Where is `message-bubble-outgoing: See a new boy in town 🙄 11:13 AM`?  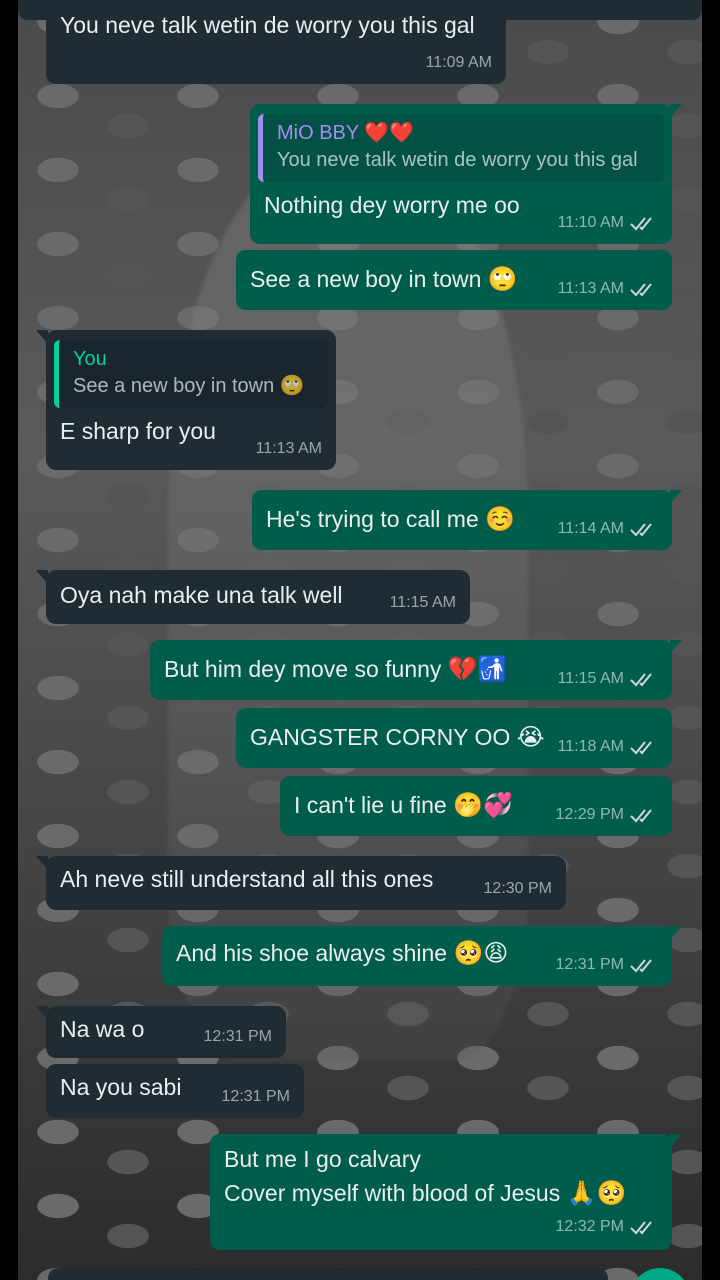 message-bubble-outgoing: See a new boy in town 🙄 11:13 AM is located at coordinates (454, 280).